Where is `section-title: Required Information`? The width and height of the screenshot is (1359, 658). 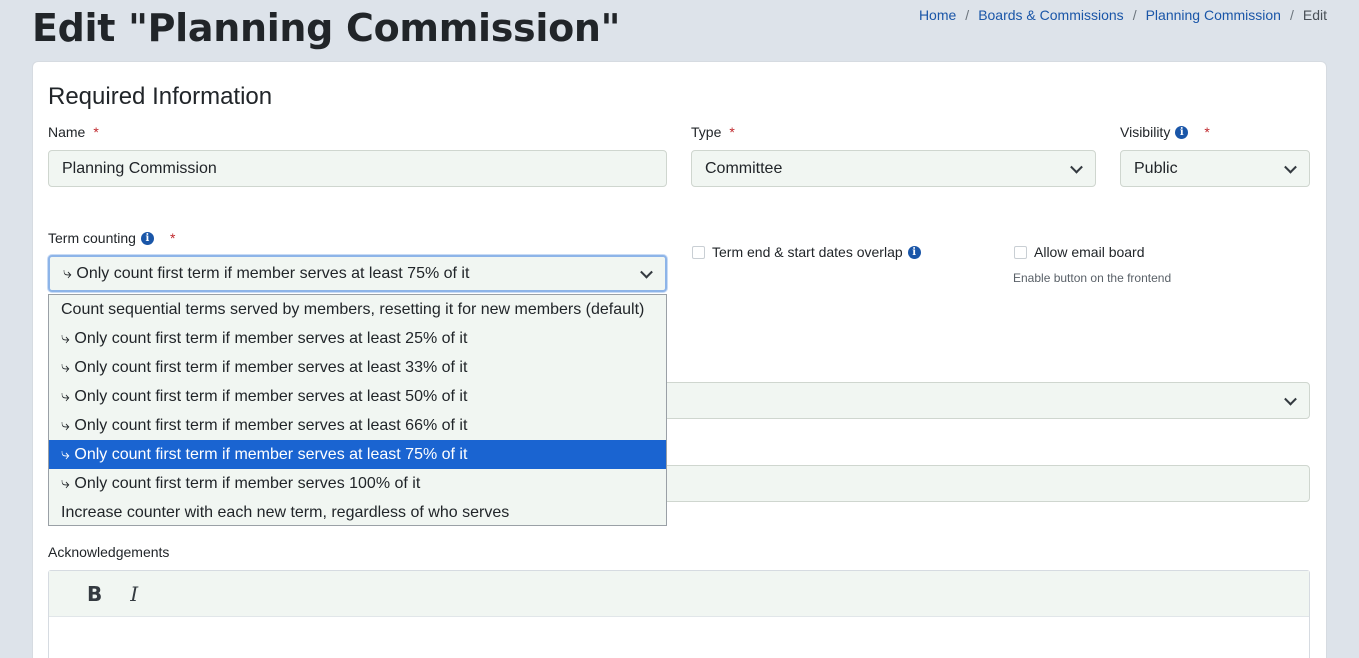
section-title: Required Information is located at coordinates (160, 96).